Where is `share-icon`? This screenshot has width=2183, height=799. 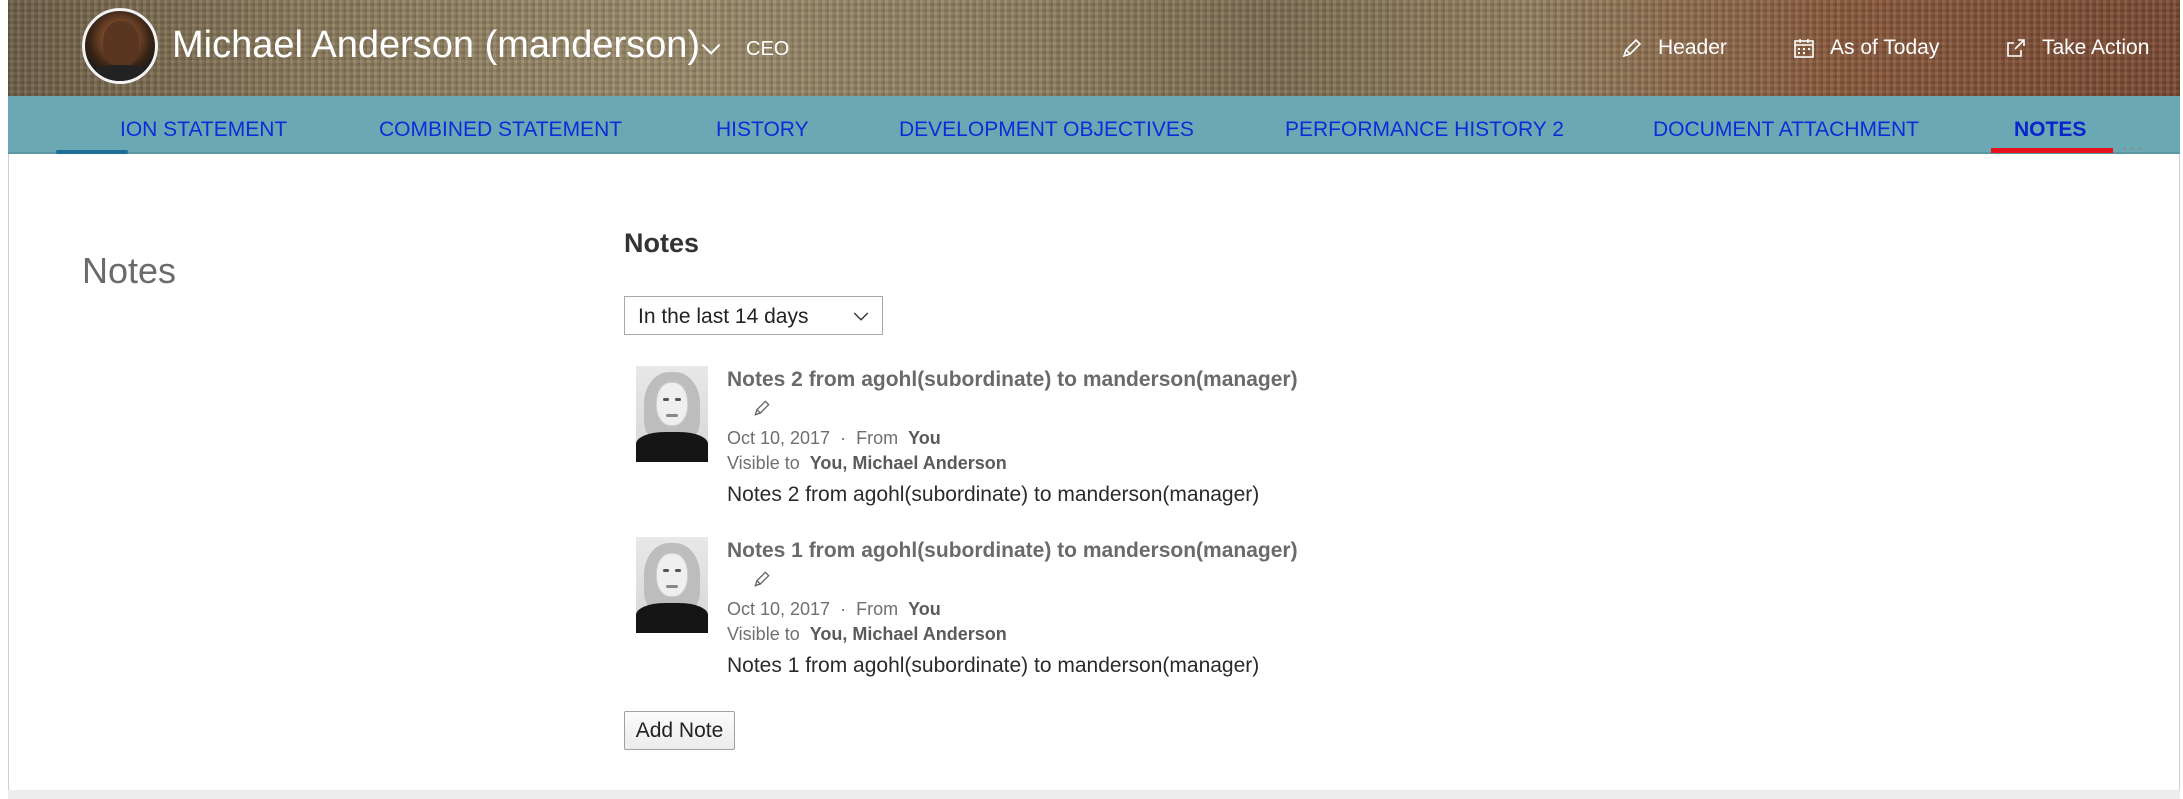
share-icon is located at coordinates (2016, 48).